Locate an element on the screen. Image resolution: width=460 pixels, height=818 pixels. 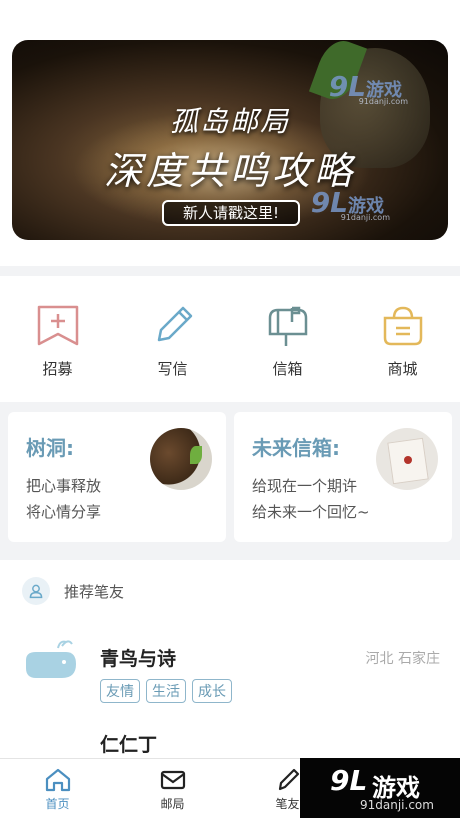
shopping-bag-icon is located at coordinates (402, 326).